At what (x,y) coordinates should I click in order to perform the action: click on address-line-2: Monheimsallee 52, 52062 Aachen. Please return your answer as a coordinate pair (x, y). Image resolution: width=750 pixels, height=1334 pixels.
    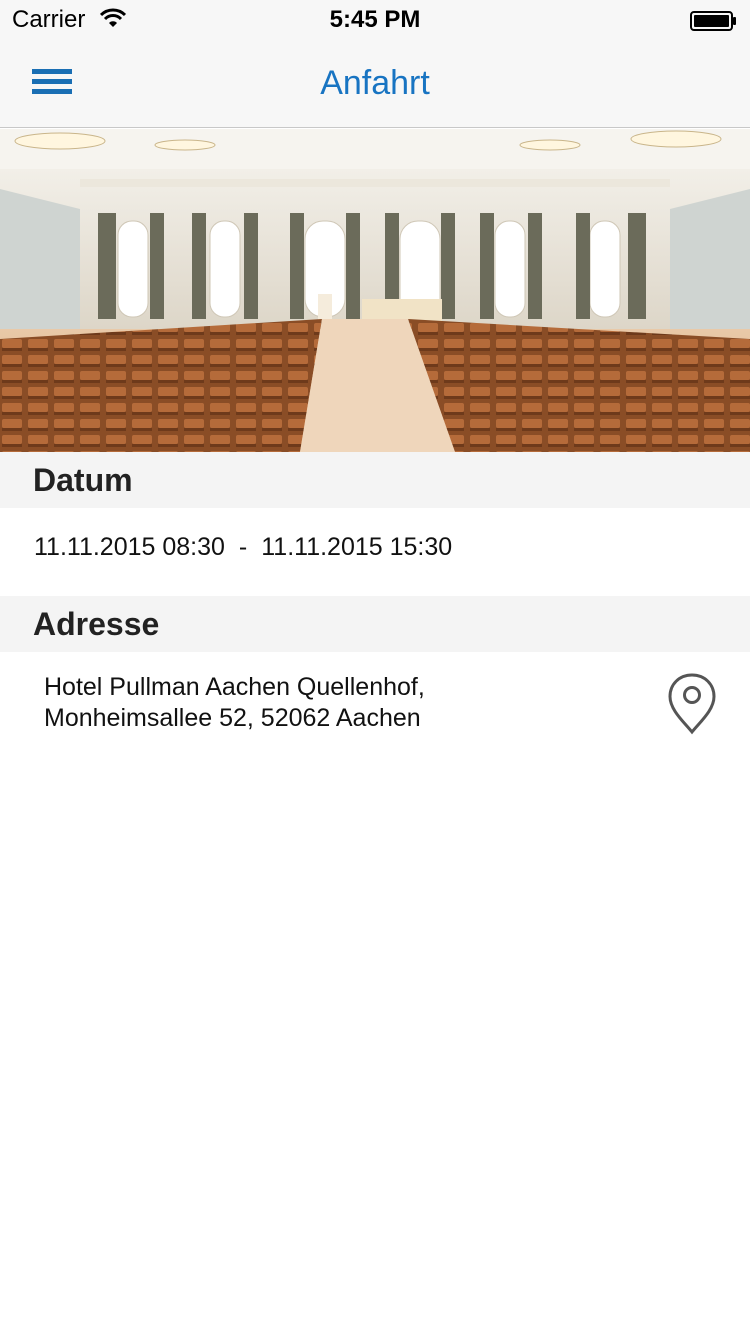
    Looking at the image, I should click on (232, 718).